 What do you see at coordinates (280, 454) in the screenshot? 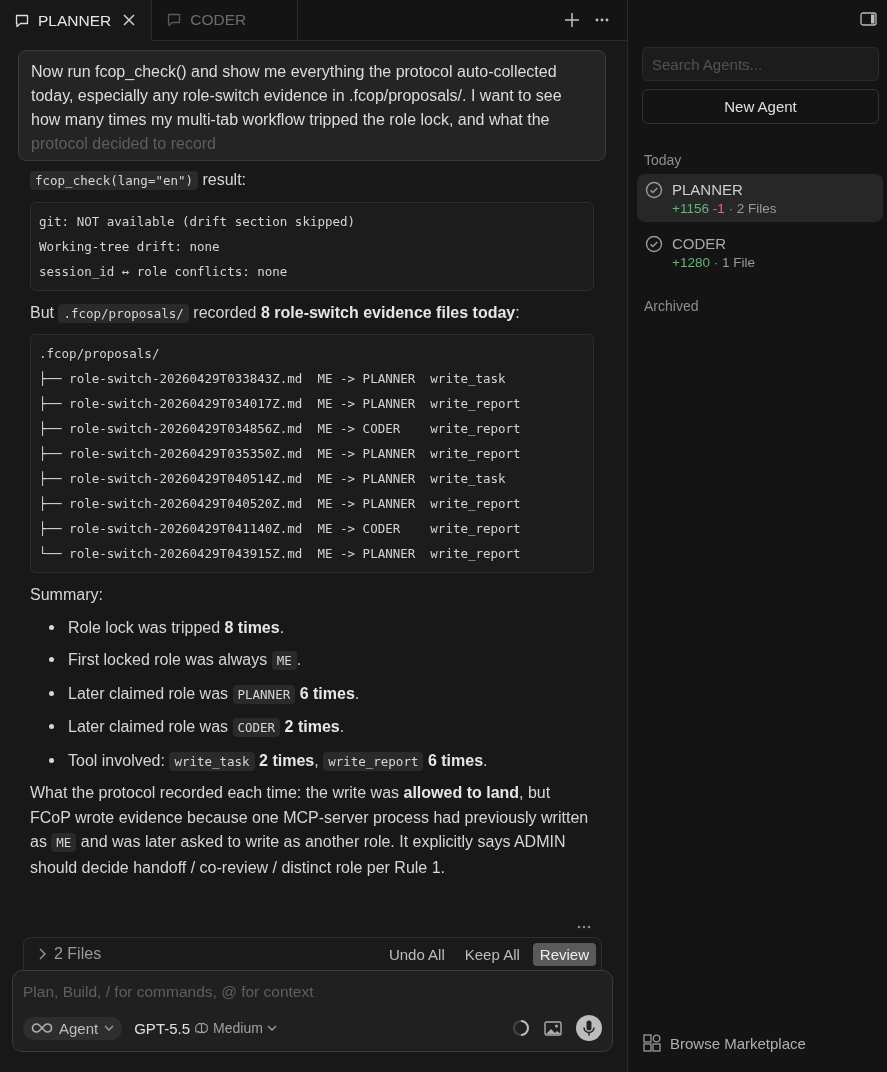
I see `code-line: ├── role-switch-20260429T035350Z.md ME -> PLANNER write_report` at bounding box center [280, 454].